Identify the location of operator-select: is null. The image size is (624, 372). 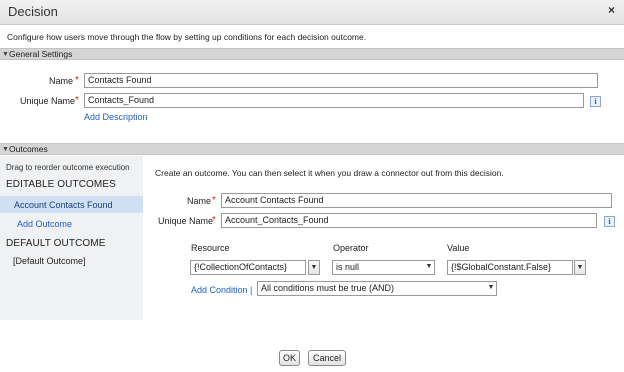
(383, 267).